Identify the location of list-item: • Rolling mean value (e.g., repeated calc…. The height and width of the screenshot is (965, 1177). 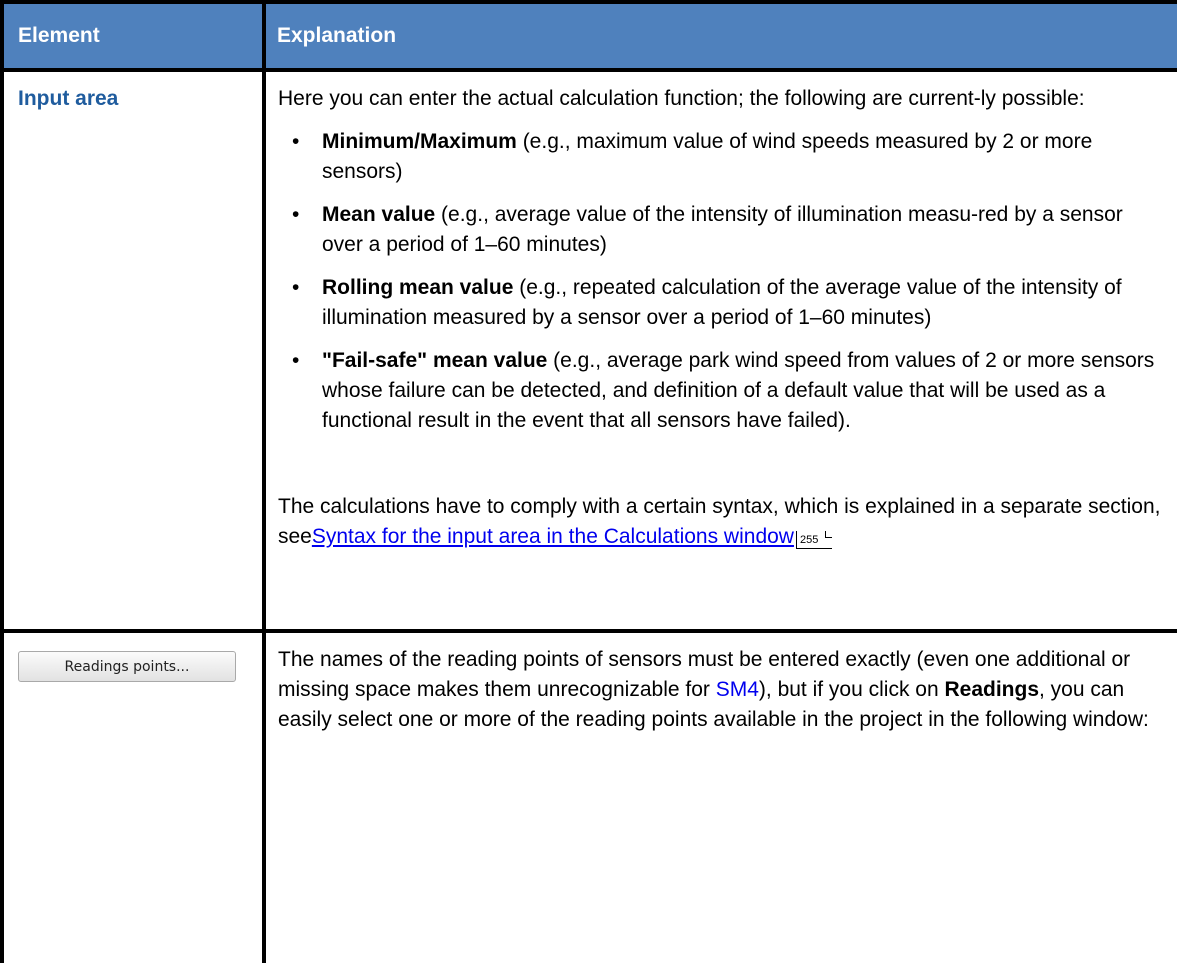
(719, 303).